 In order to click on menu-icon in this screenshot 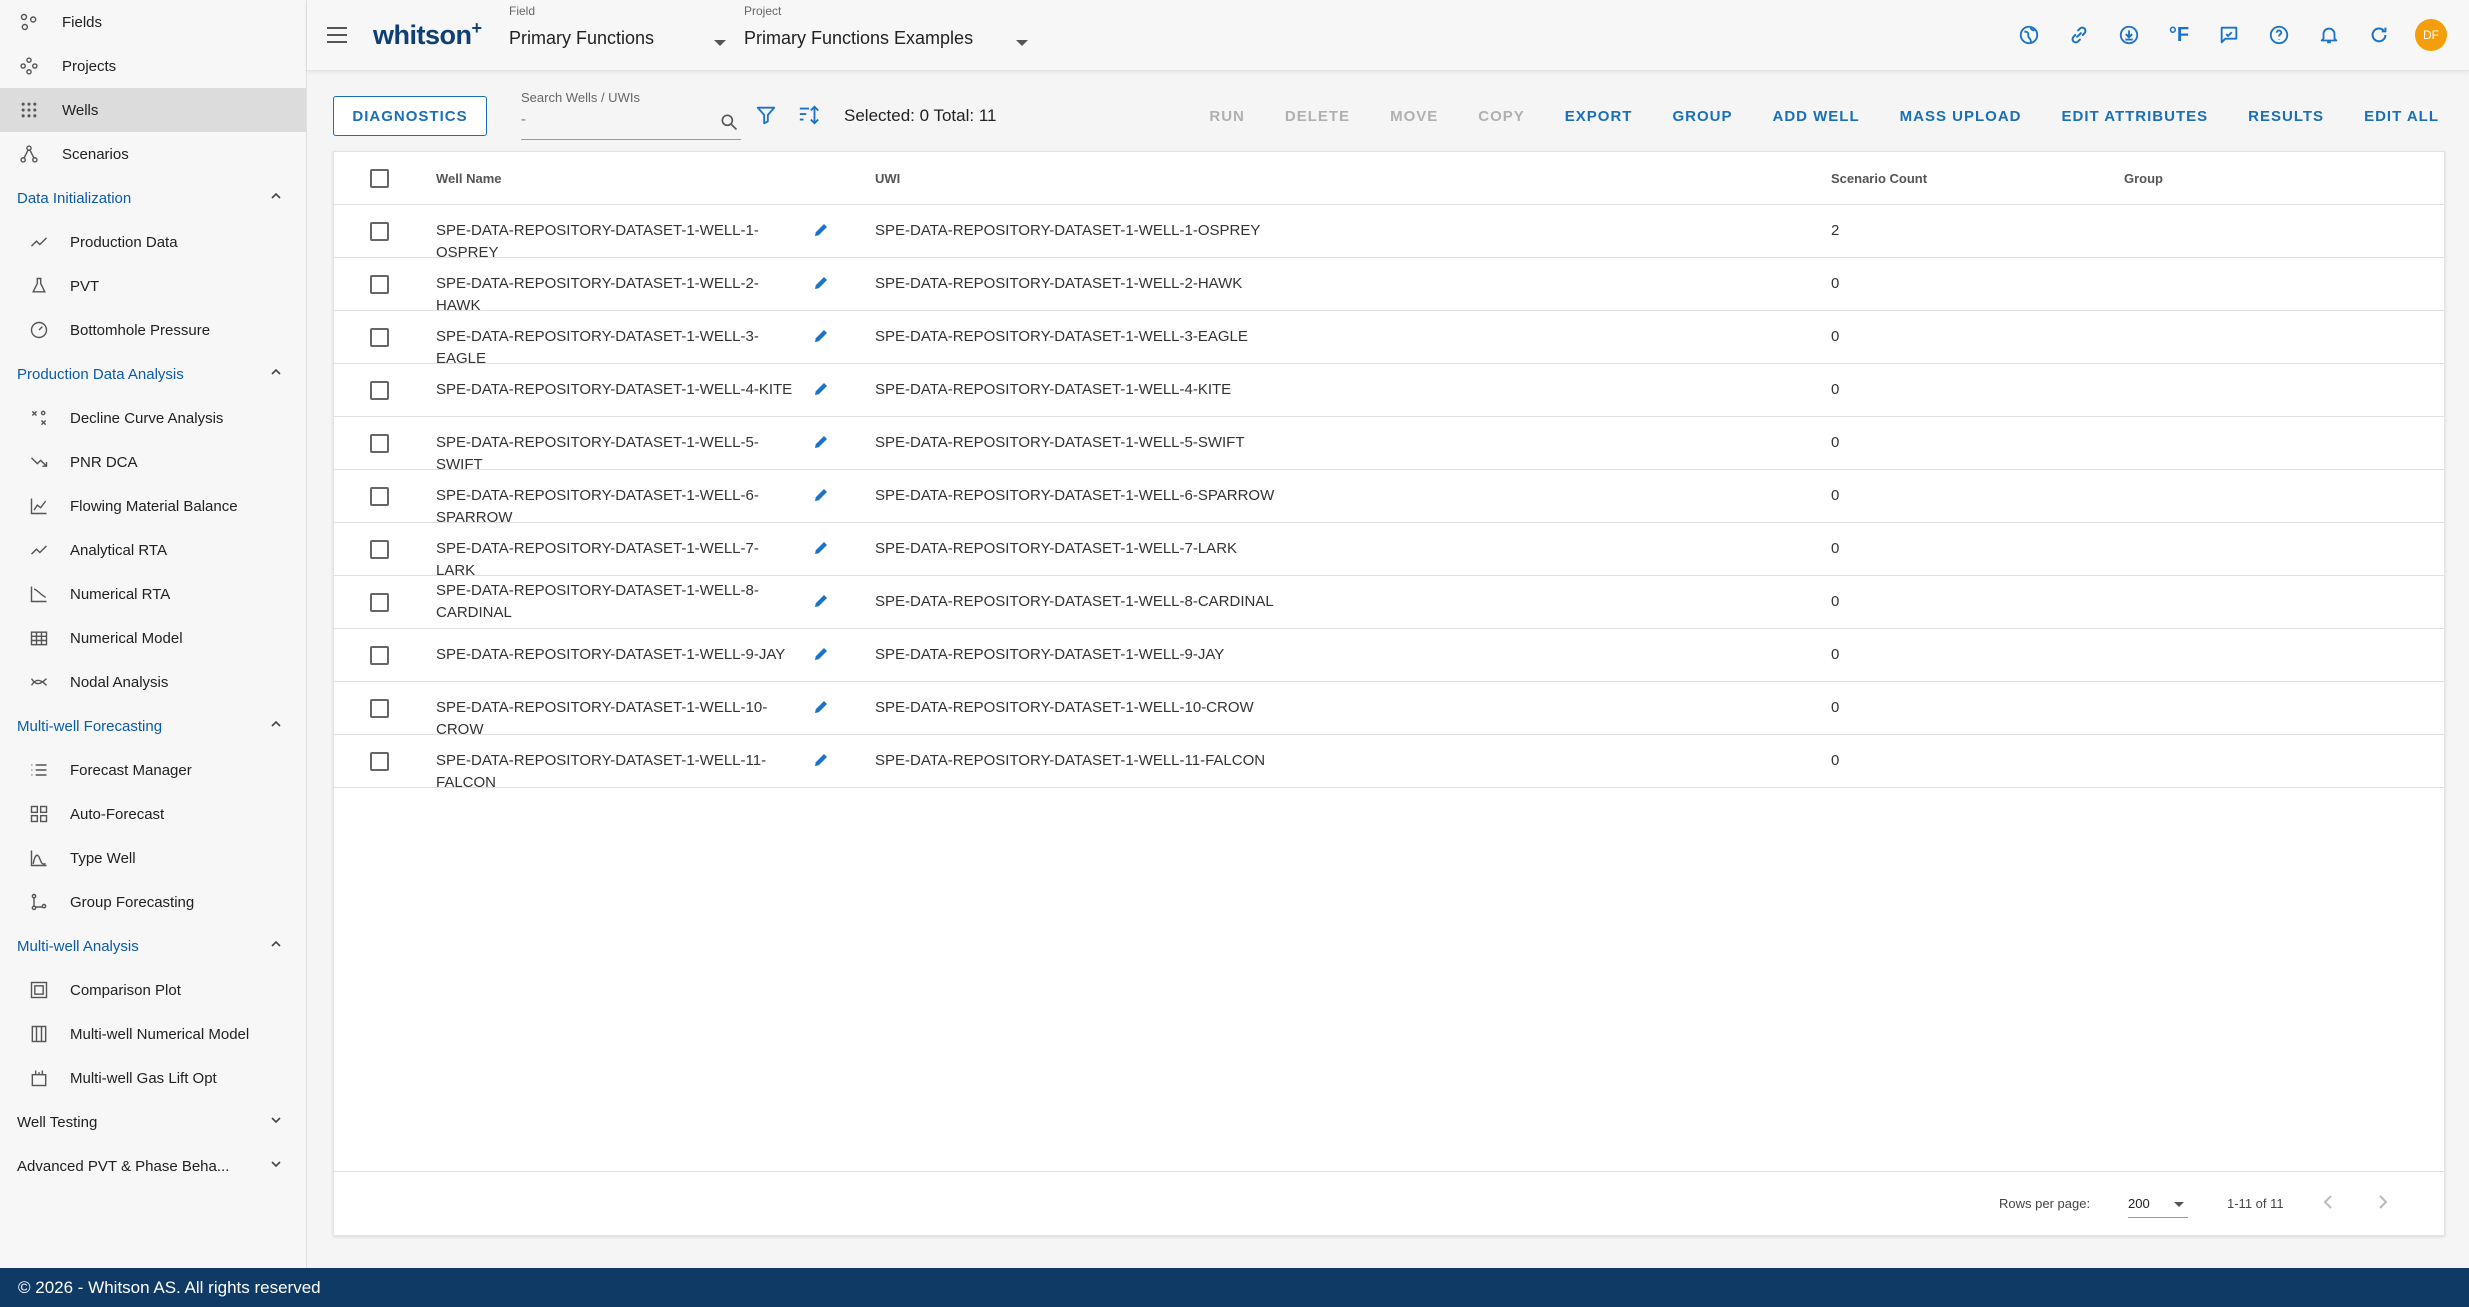, I will do `click(341, 35)`.